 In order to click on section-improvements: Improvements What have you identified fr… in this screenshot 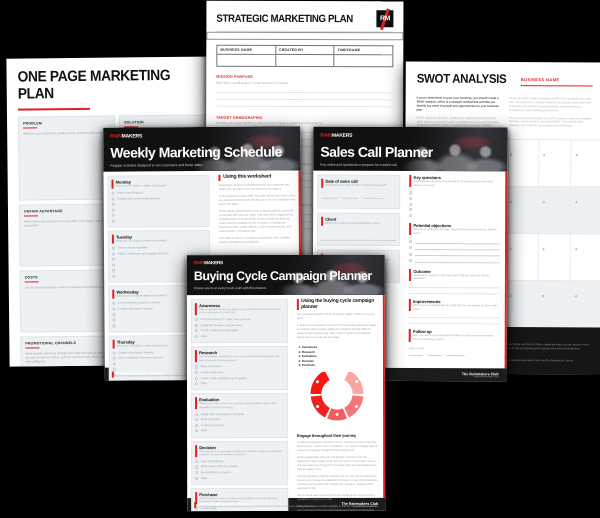, I will do `click(454, 312)`.